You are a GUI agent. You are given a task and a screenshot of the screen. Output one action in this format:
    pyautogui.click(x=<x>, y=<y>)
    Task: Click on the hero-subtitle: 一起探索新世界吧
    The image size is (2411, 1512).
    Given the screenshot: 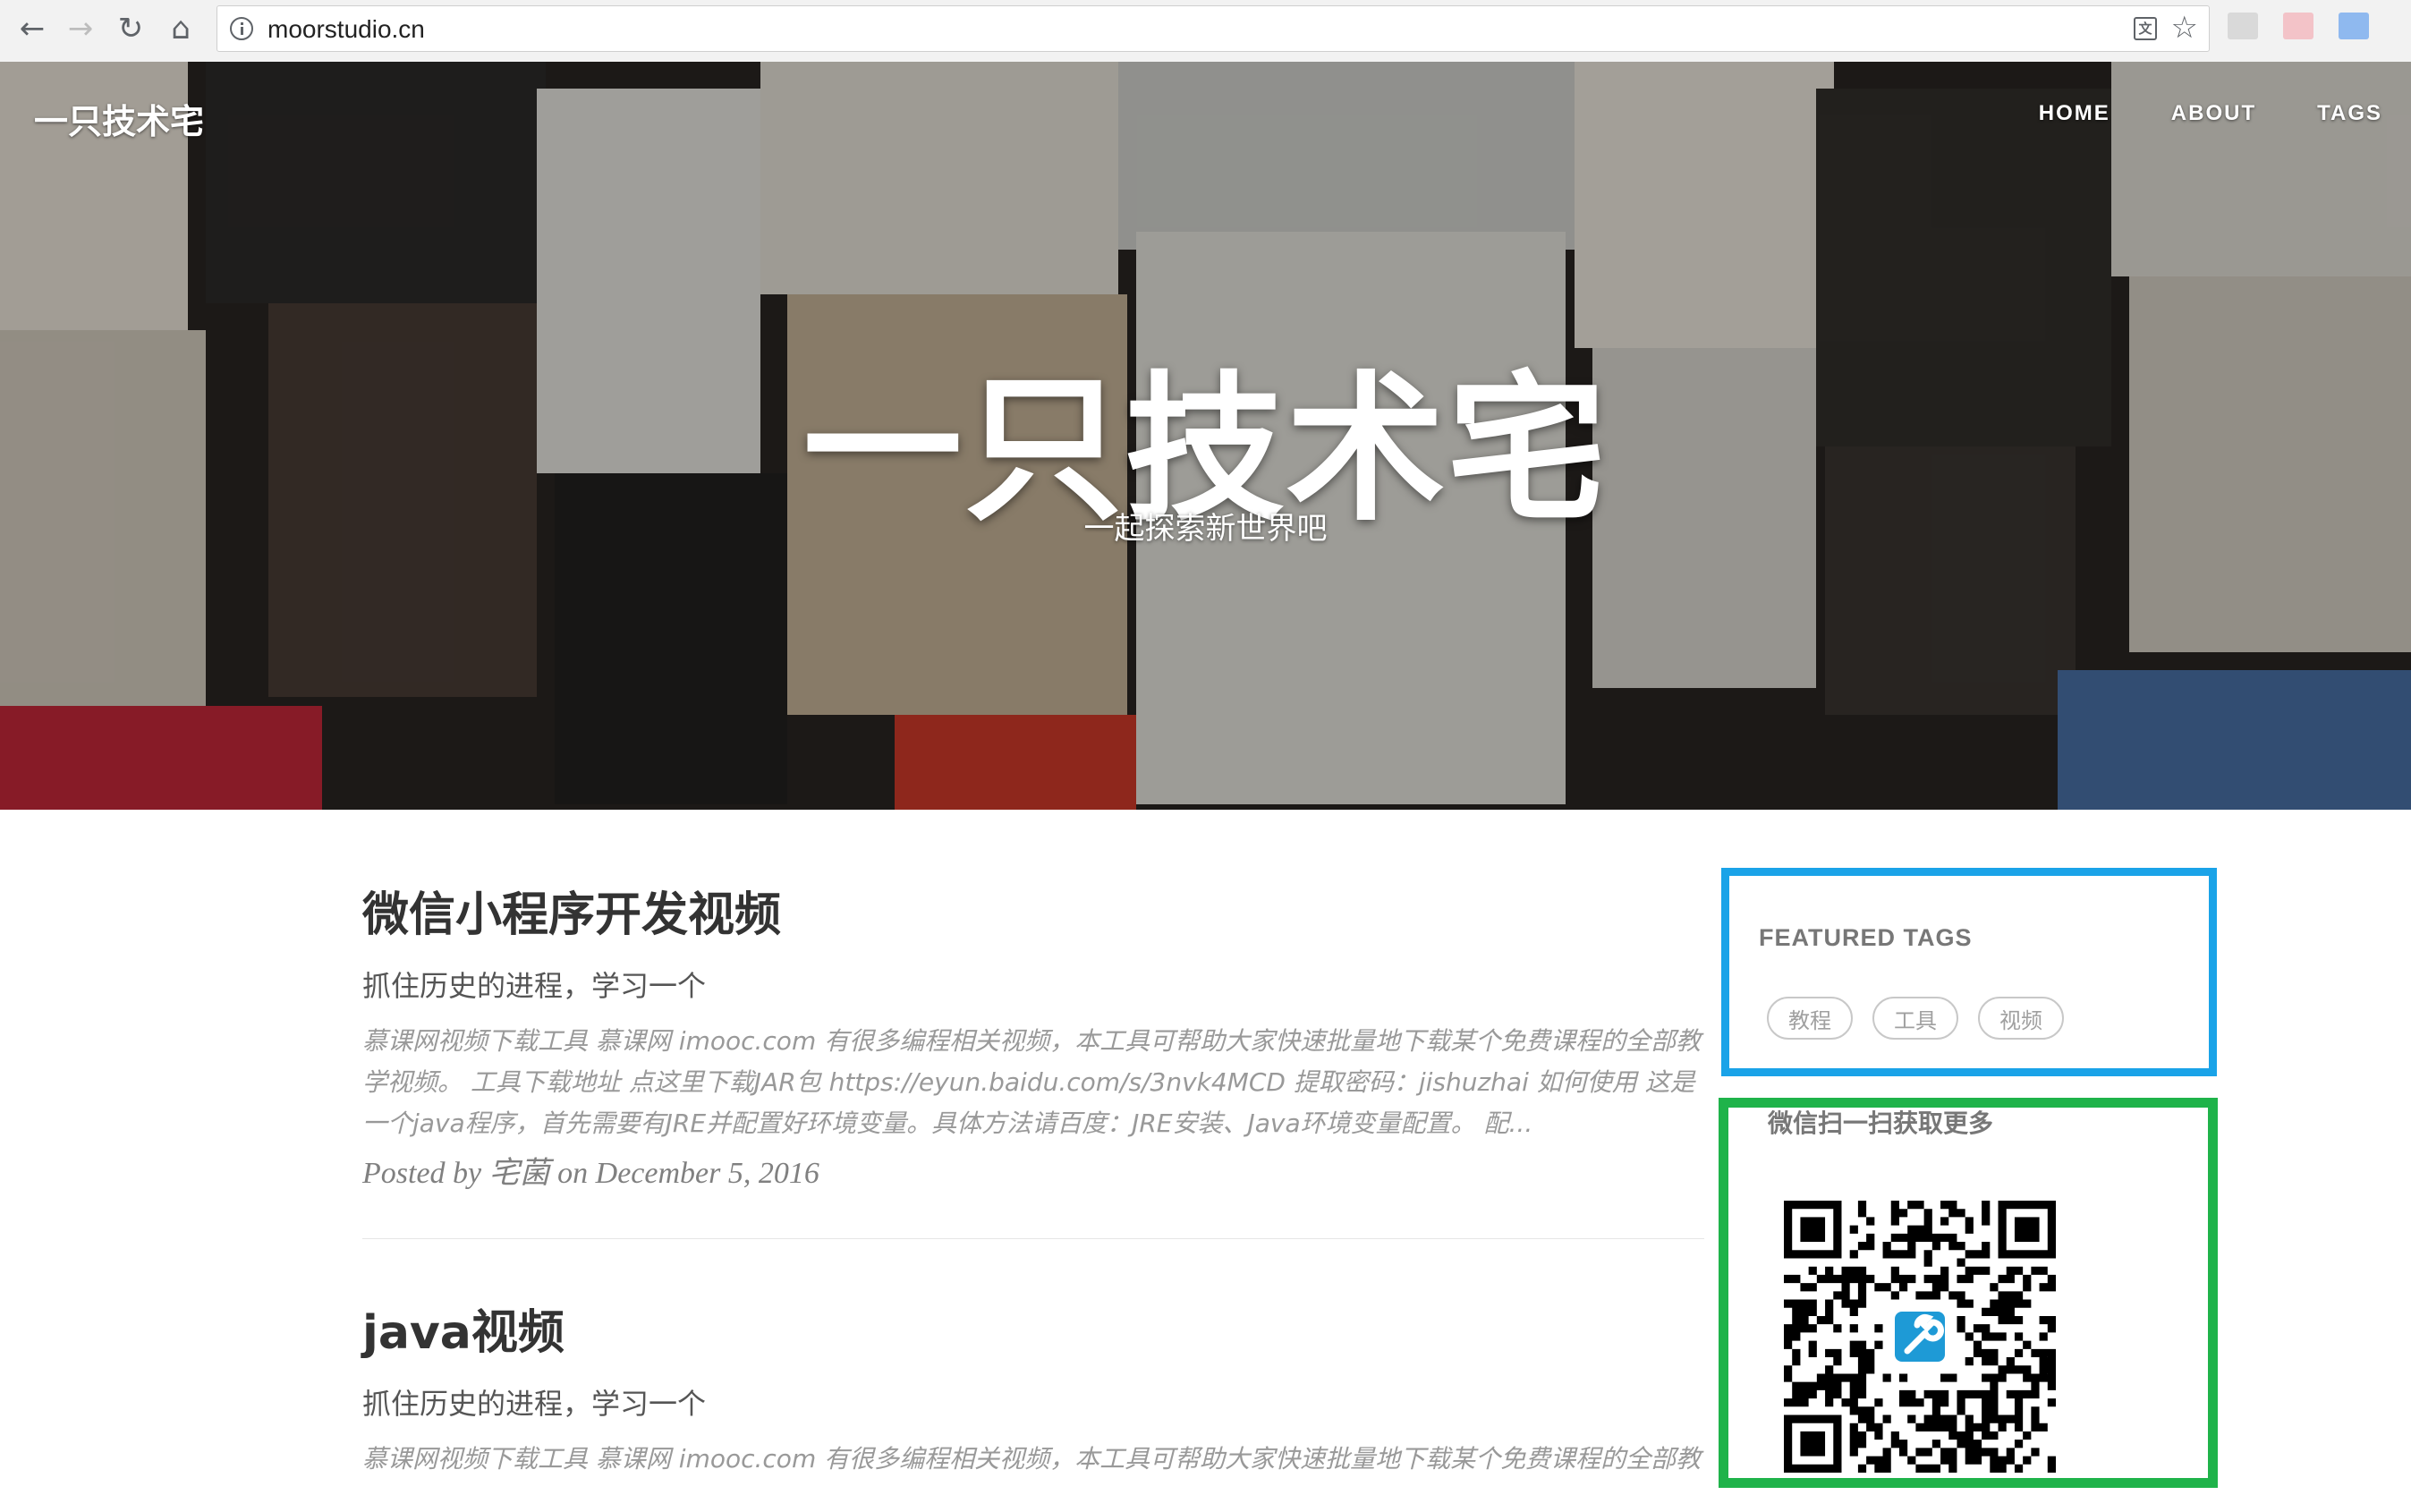 What is the action you would take?
    pyautogui.click(x=1205, y=529)
    